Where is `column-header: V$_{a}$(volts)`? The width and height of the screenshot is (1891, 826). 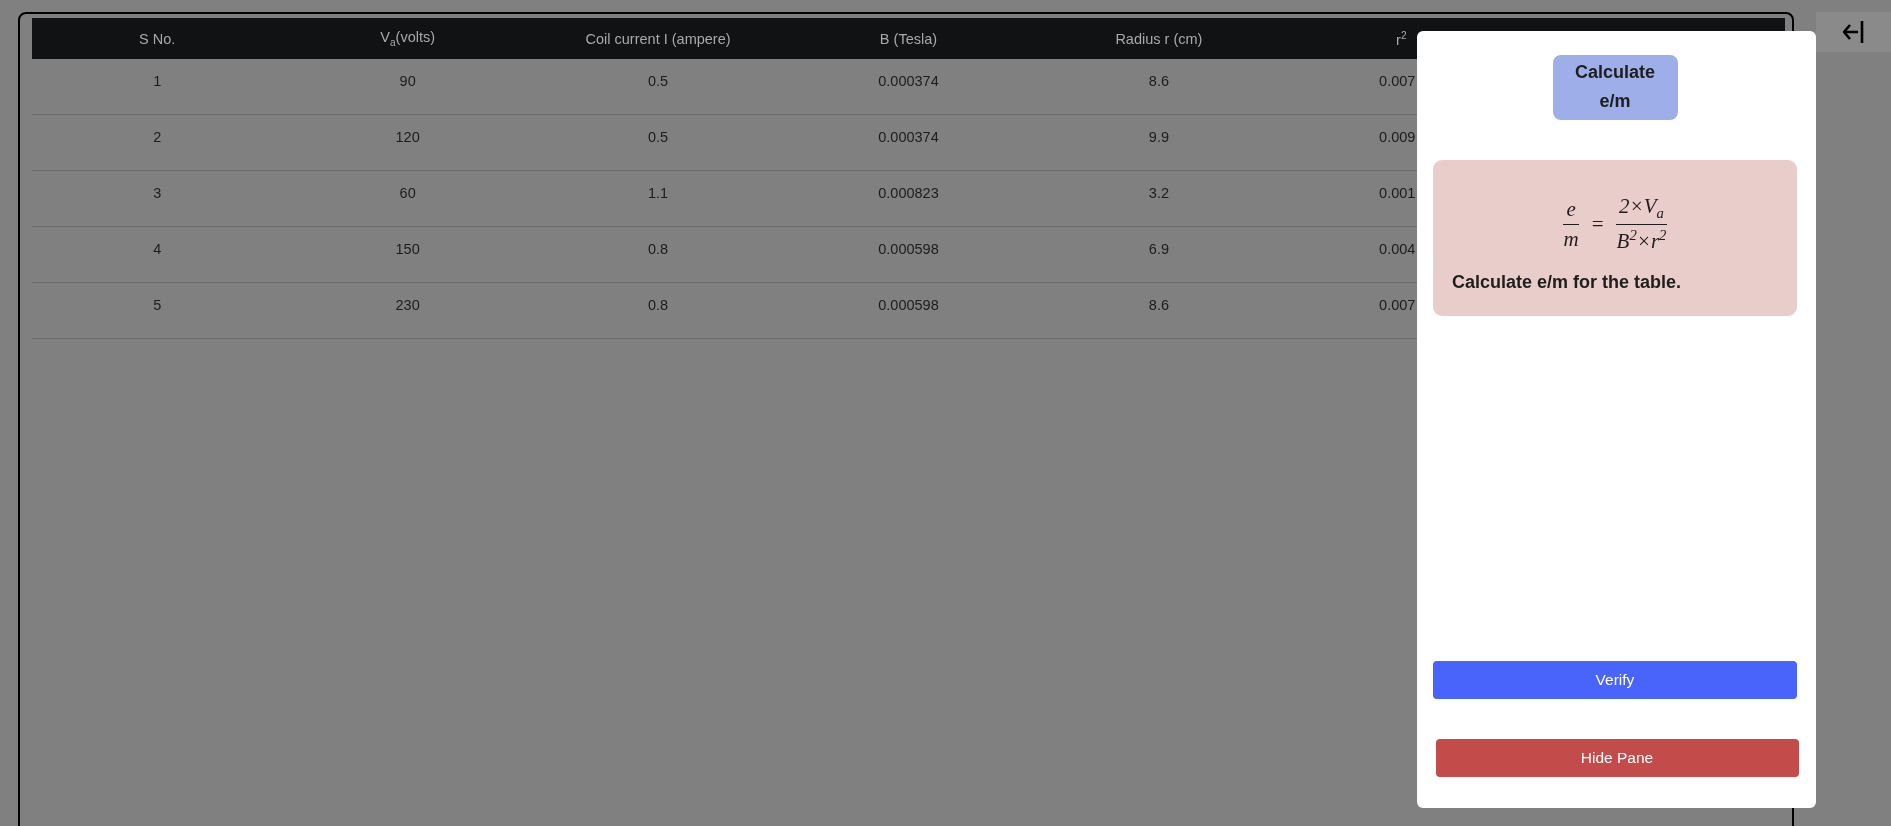 column-header: V$_{a}$(volts) is located at coordinates (407, 38).